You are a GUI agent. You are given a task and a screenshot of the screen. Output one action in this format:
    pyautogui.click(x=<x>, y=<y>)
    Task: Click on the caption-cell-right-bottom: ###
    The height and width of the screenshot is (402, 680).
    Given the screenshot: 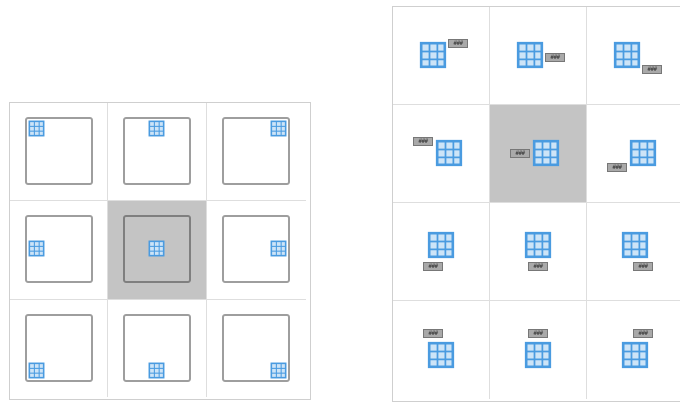 What is the action you would take?
    pyautogui.click(x=633, y=56)
    